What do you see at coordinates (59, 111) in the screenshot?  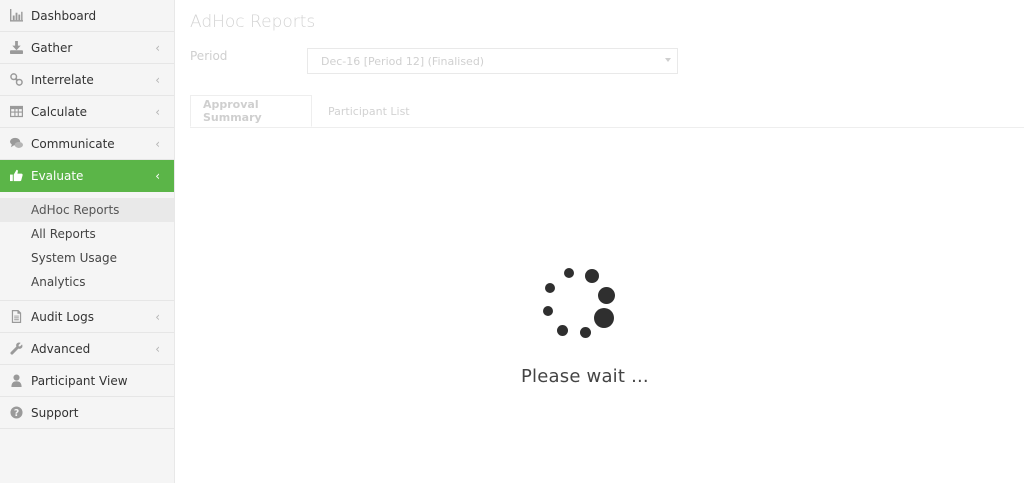 I see `sidebar-item-label: Calculate` at bounding box center [59, 111].